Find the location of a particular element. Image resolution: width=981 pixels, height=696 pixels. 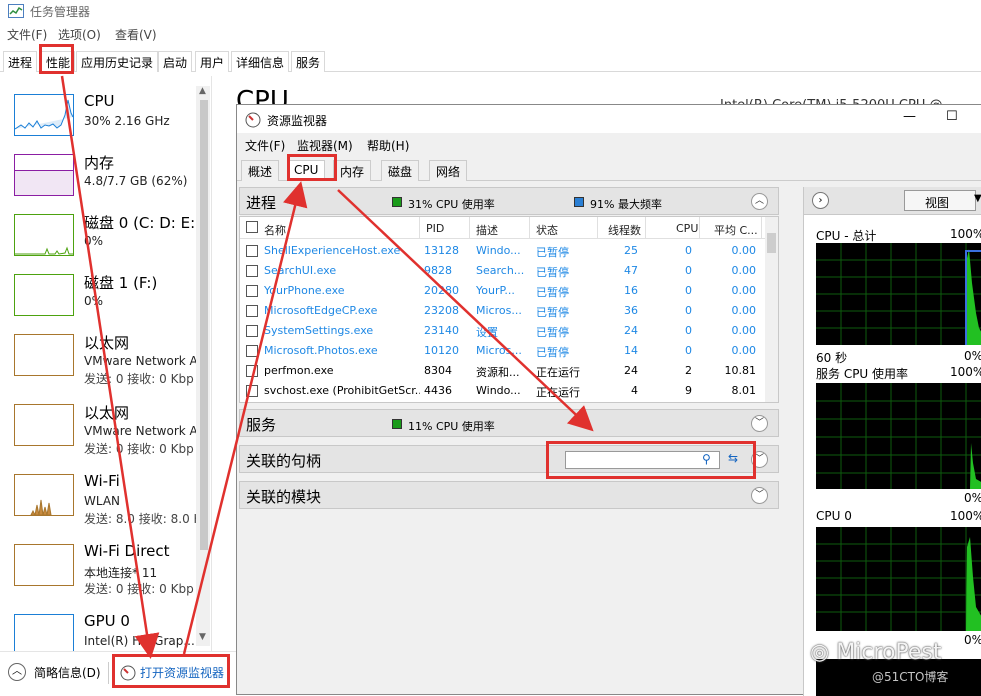

expand-services-chevron-down-icon: ﹀ is located at coordinates (759, 423).